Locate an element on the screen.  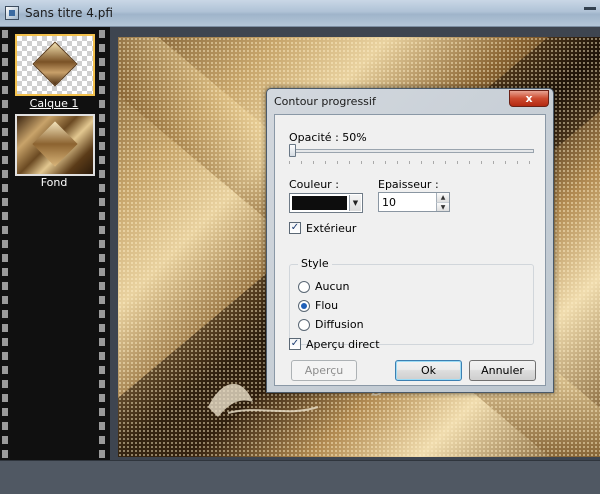
opacity-label: Opacité : 50% is located at coordinates (328, 137).